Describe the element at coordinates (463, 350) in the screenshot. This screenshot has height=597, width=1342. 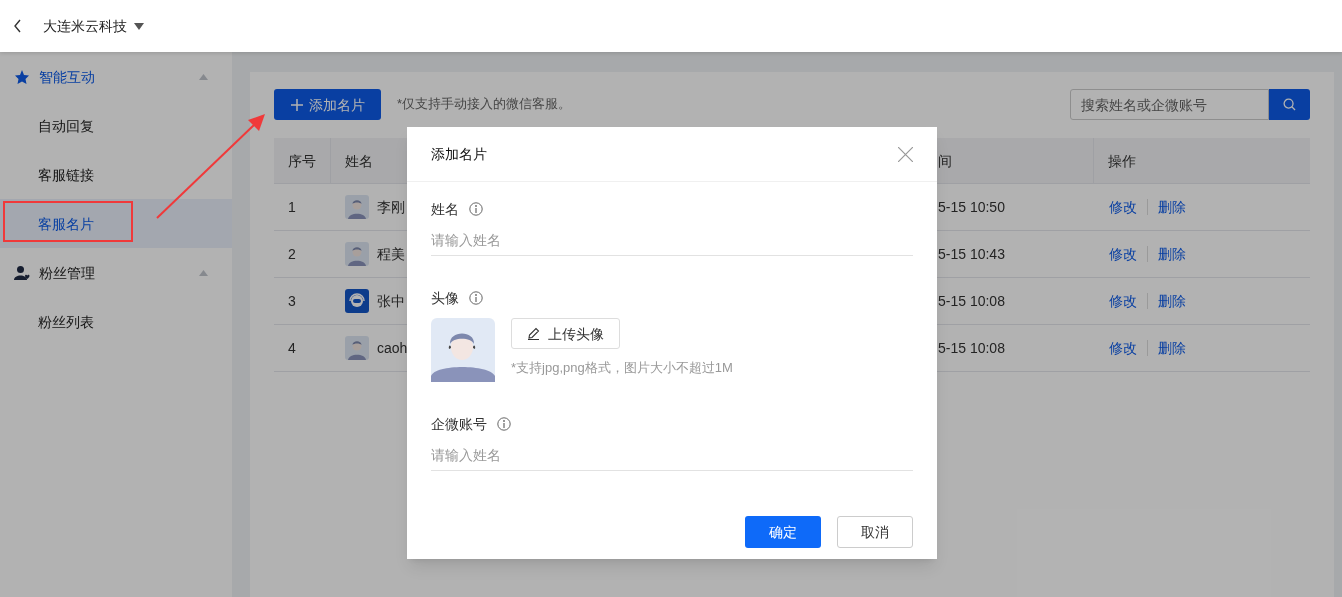
I see `avatar-preview` at that location.